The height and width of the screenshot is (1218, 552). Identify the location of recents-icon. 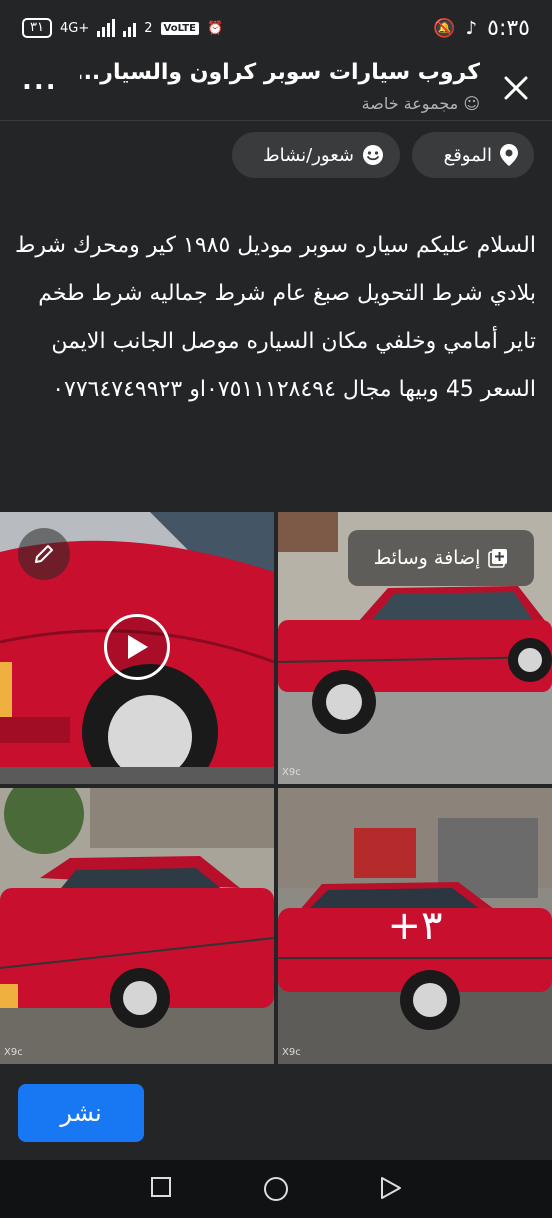
(161, 1187).